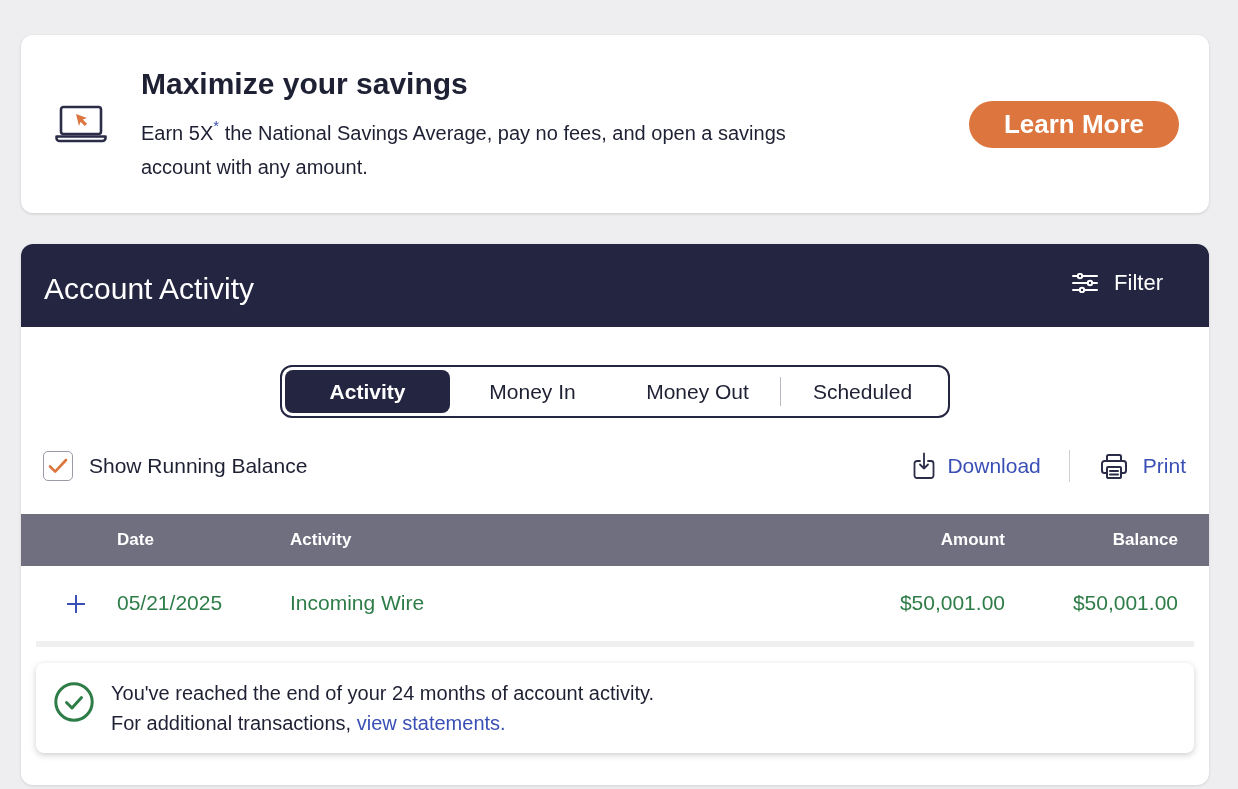  I want to click on checkbox, so click(58, 466).